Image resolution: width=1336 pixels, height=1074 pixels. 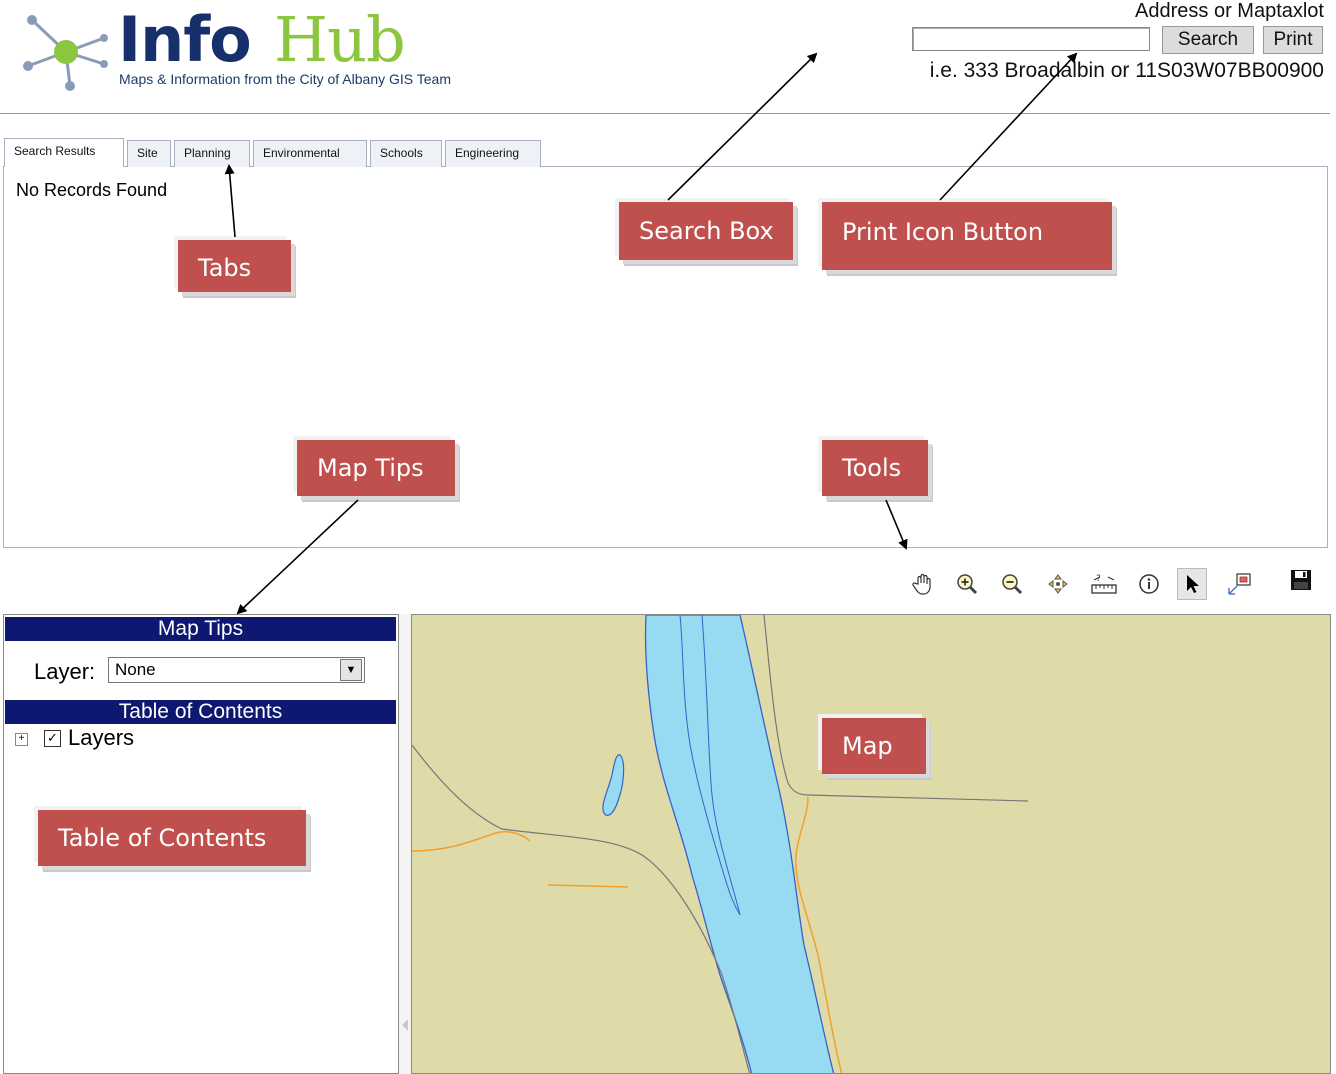 I want to click on panel-splitter, so click(x=405, y=844).